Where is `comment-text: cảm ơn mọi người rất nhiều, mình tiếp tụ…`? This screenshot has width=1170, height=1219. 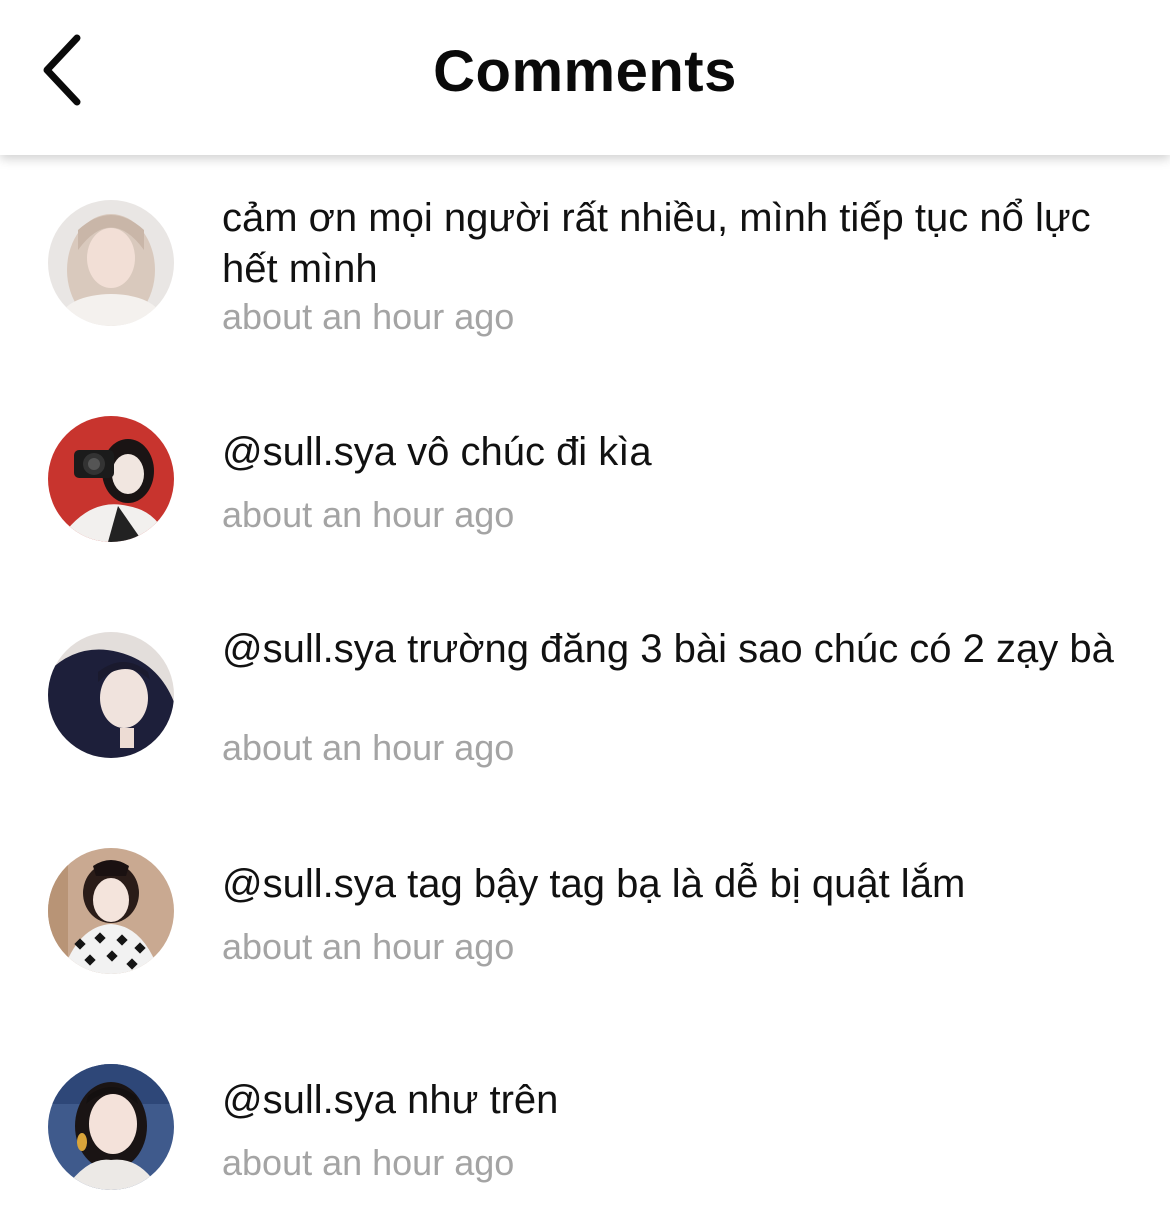
comment-text: cảm ơn mọi người rất nhiều, mình tiếp tụ… is located at coordinates (656, 243).